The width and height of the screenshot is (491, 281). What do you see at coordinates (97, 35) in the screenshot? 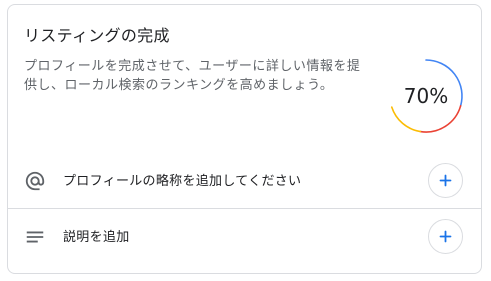
I see `card-title: リスティングの完成` at bounding box center [97, 35].